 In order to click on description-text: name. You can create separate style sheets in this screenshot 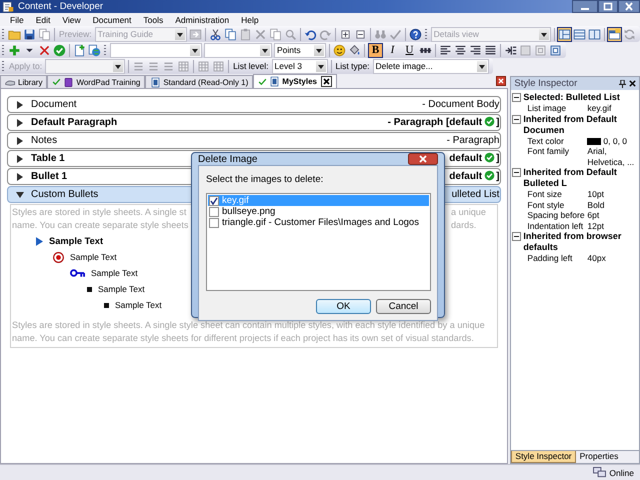, I will do `click(100, 225)`.